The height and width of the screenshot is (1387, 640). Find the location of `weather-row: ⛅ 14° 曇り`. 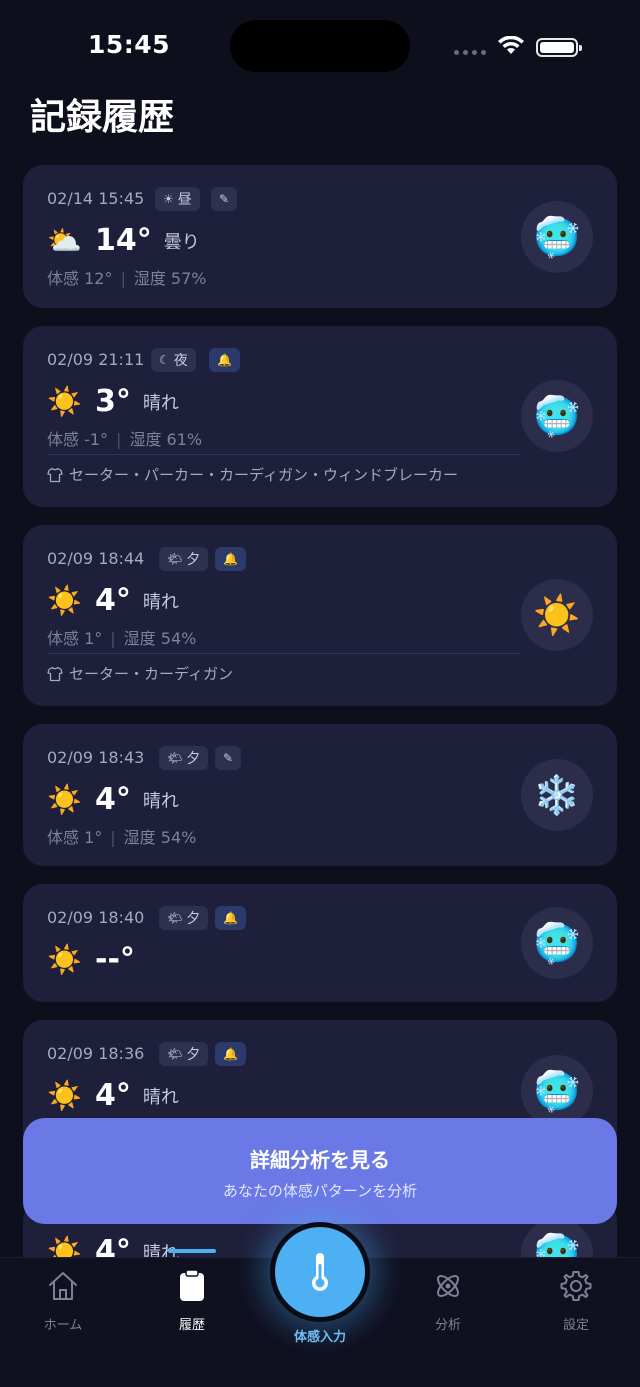

weather-row: ⛅ 14° 曇り is located at coordinates (123, 240).